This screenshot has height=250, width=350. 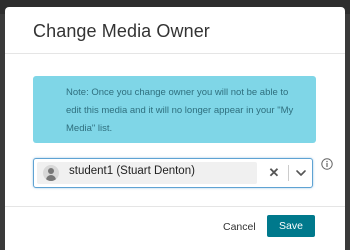 I want to click on owner-select: student1 (Stuart Denton) ✕, so click(x=173, y=173).